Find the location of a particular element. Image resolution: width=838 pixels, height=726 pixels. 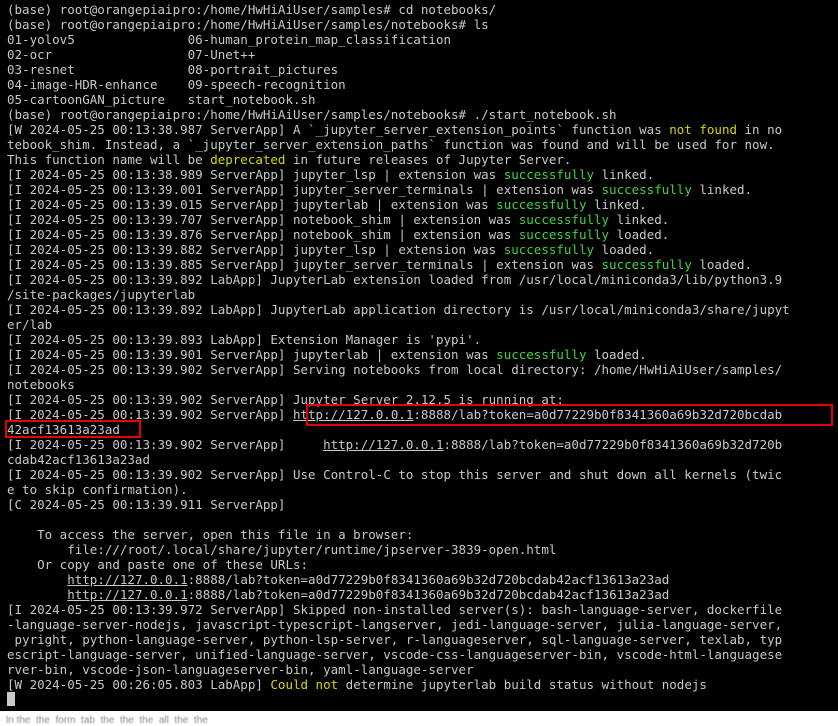

terminal-text: [C 2024-05-25 00:13:39.911 ServerApp] is located at coordinates (146, 504).